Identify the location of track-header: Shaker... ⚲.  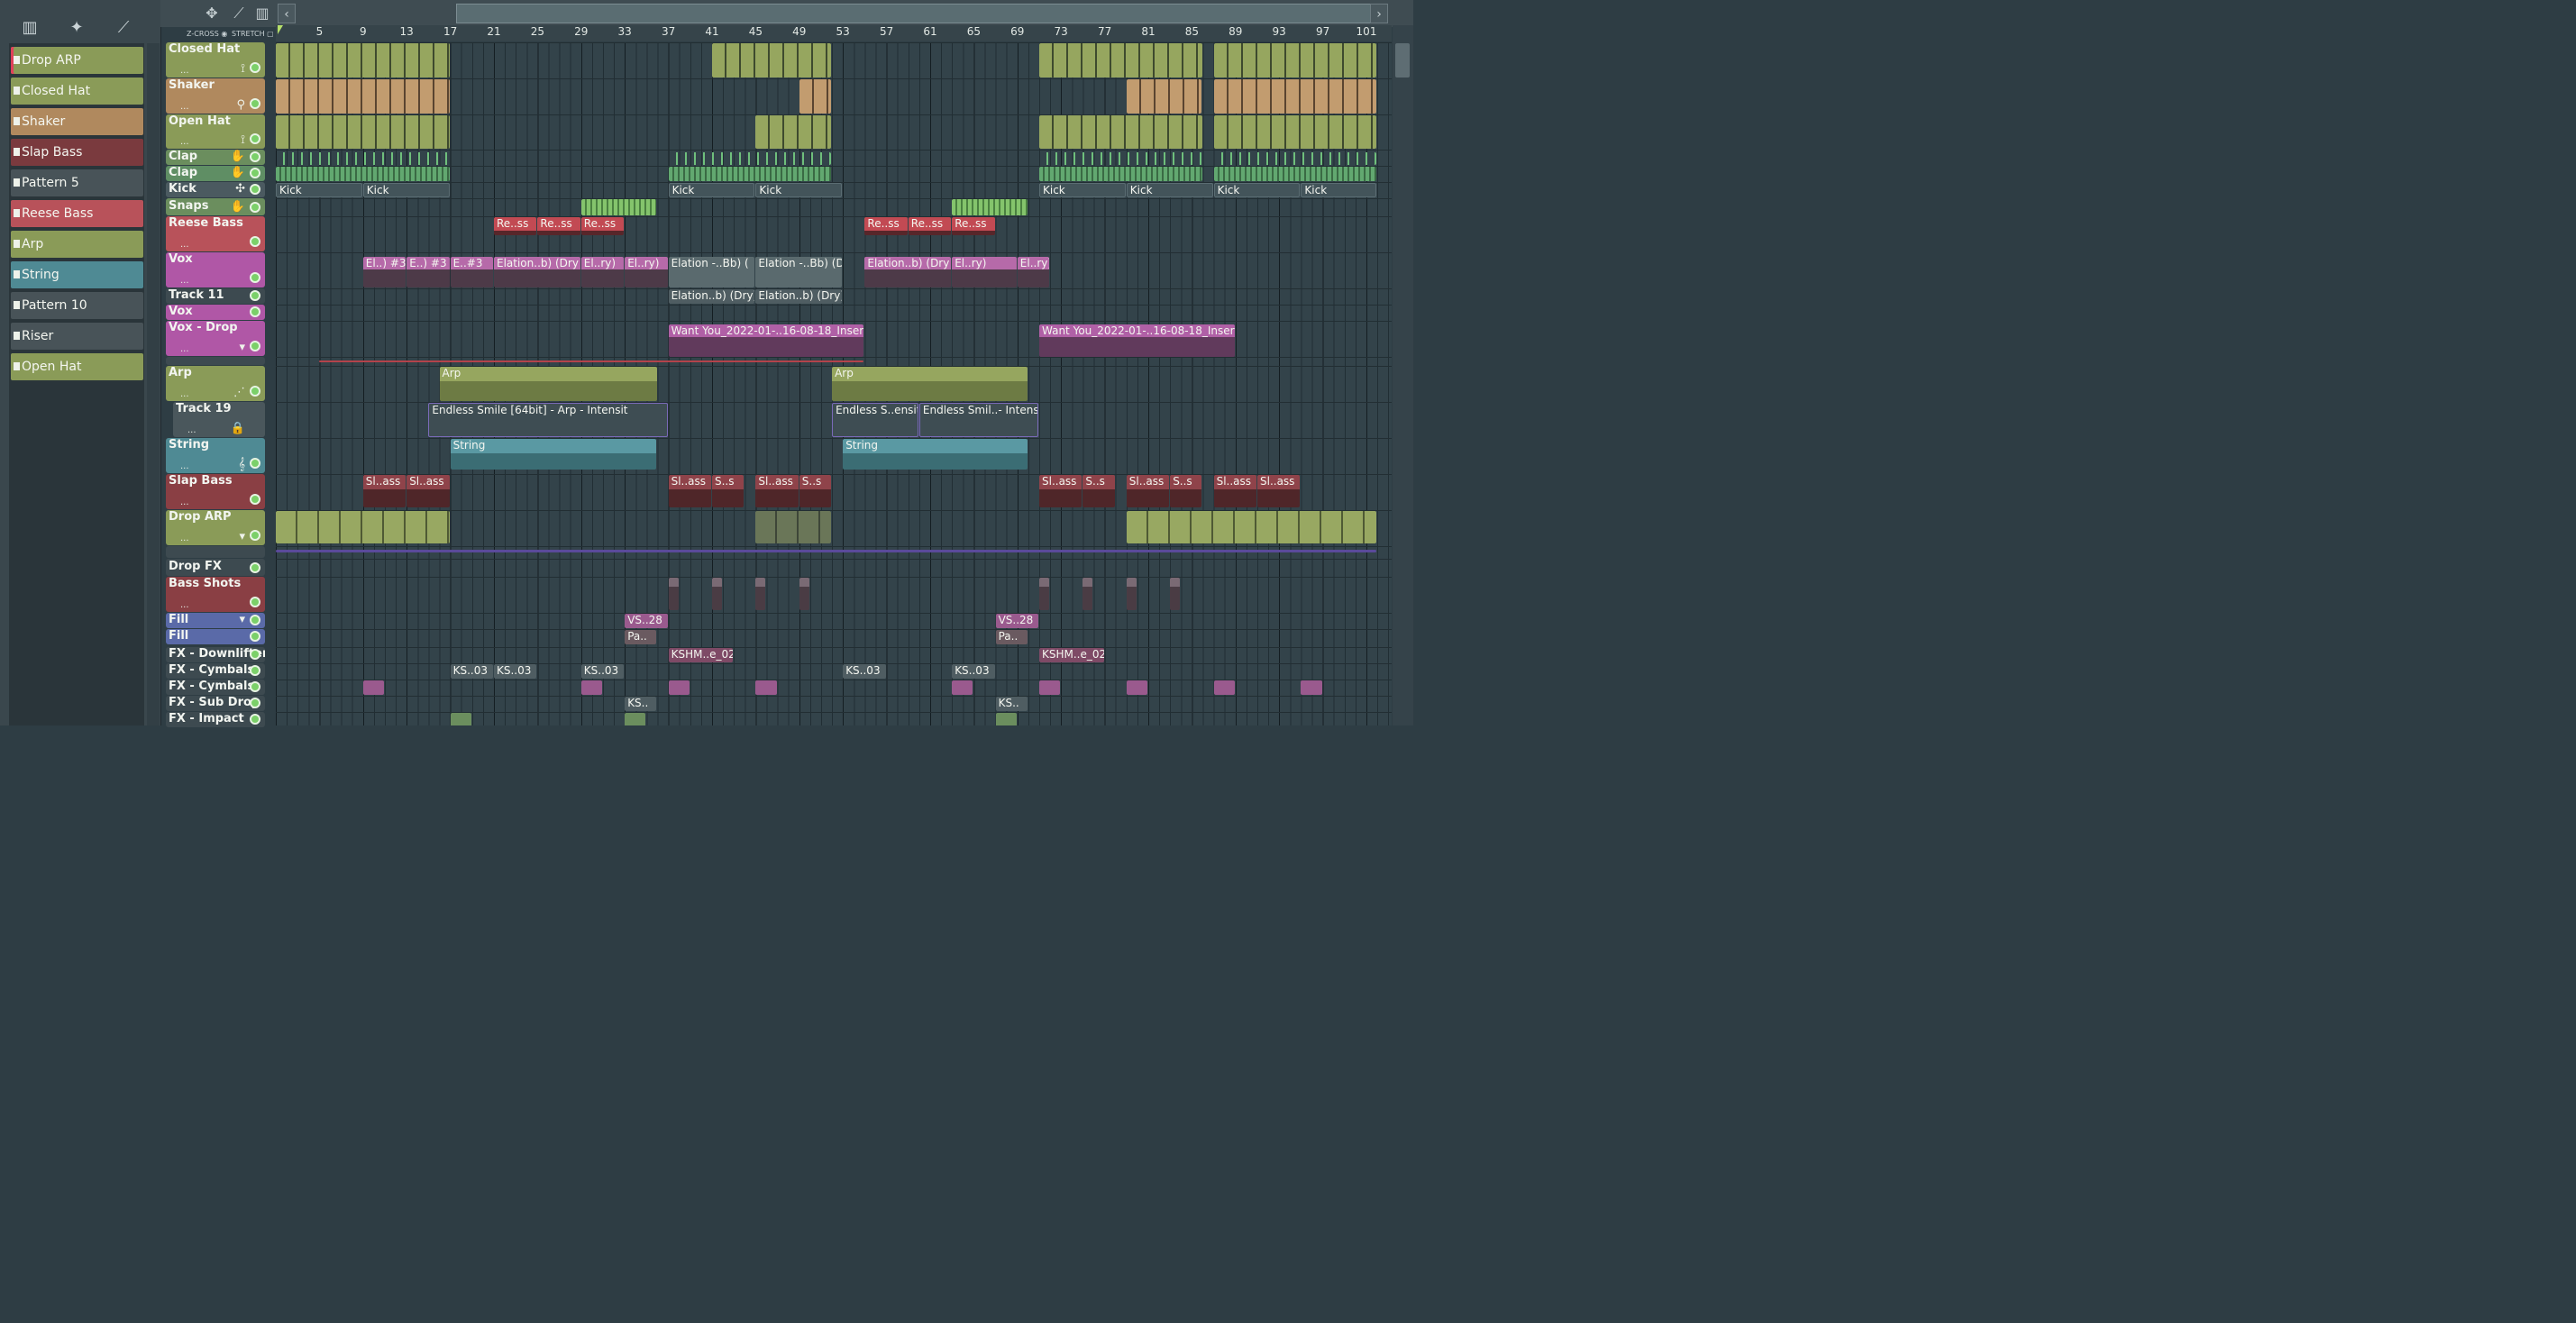
(215, 96).